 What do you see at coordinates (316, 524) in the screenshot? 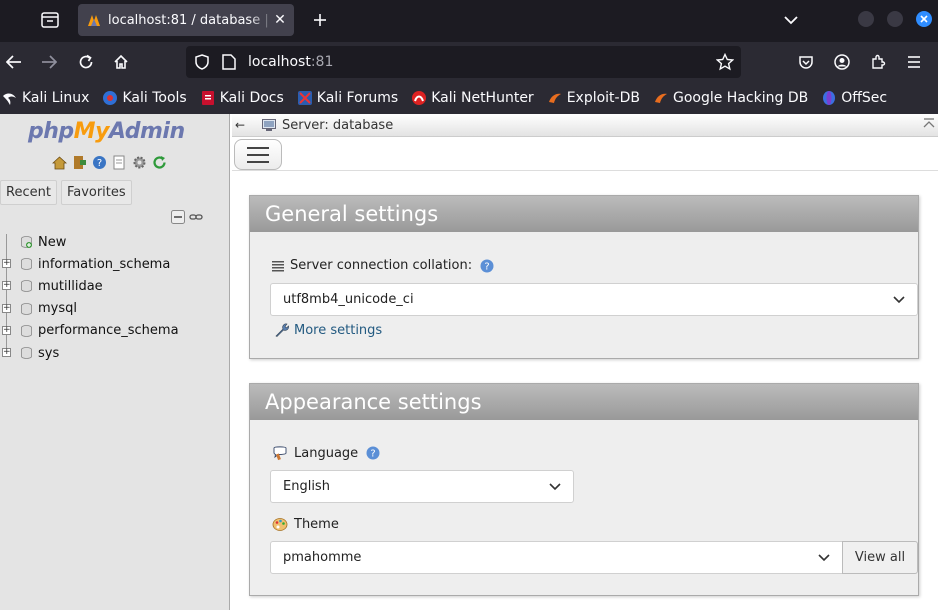
I see `theme-label: Theme` at bounding box center [316, 524].